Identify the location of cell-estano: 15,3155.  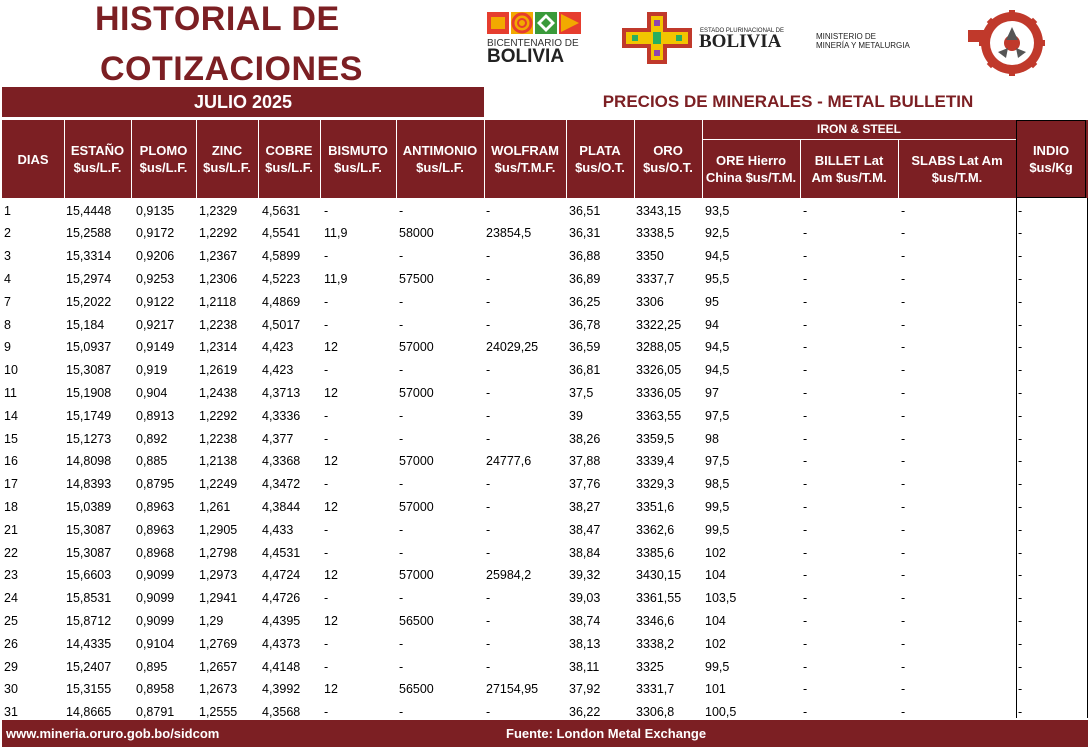
(89, 689).